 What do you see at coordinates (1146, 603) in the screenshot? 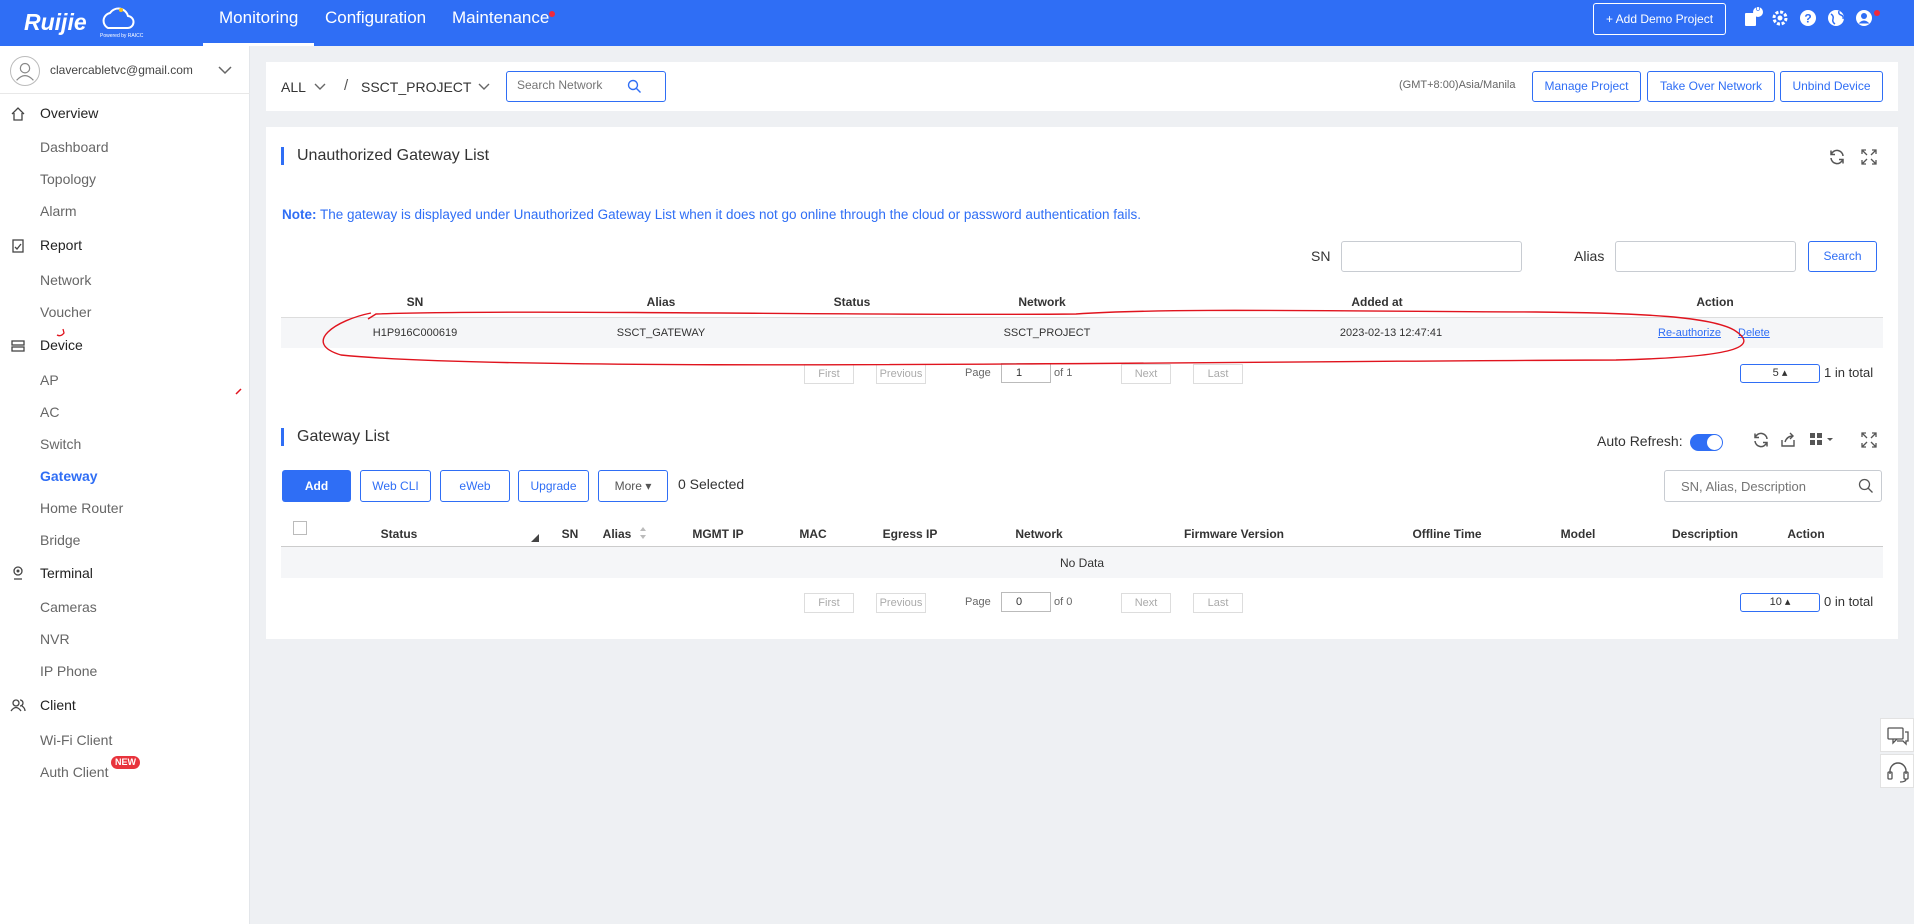
I see `next-page-button: Next` at bounding box center [1146, 603].